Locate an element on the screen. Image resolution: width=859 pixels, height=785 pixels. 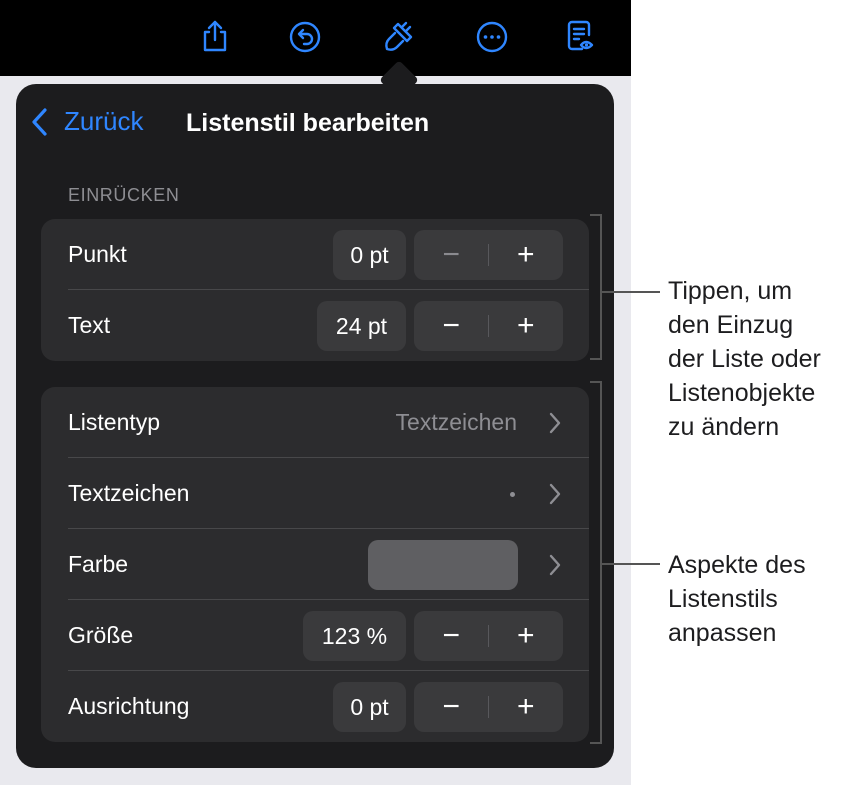
callout-style: Aspekte des Listenstils anpassen is located at coordinates (737, 599).